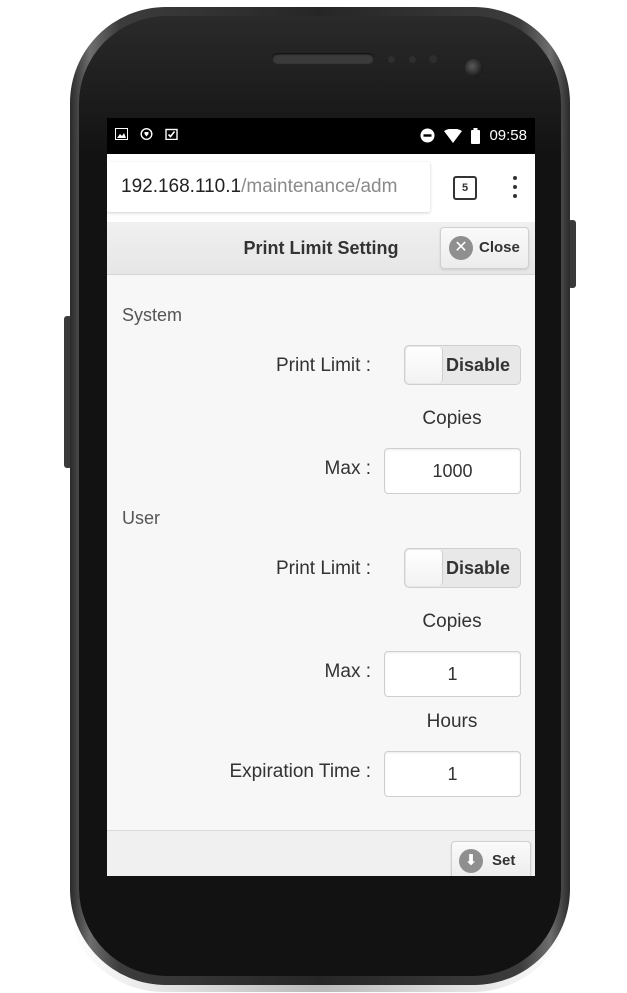 This screenshot has width=627, height=993. What do you see at coordinates (171, 134) in the screenshot?
I see `clipboard-check-icon` at bounding box center [171, 134].